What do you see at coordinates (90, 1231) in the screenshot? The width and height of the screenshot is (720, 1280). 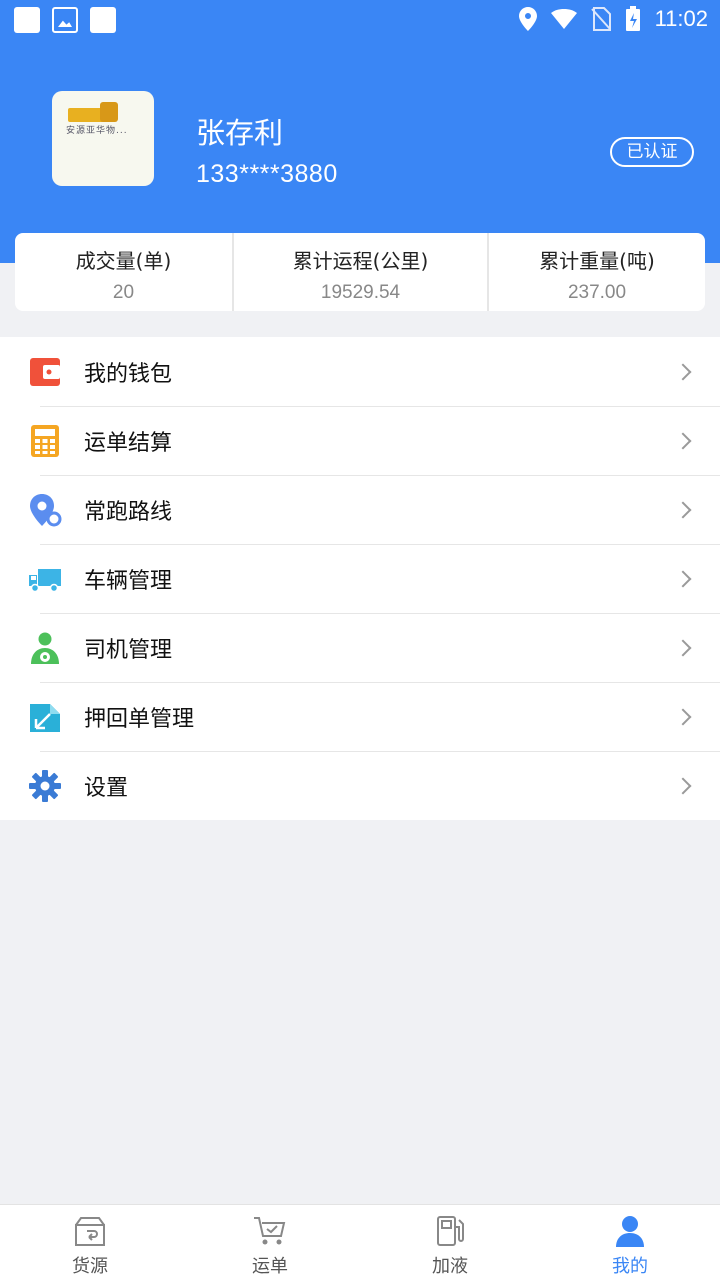 I see `cargo-box-icon` at bounding box center [90, 1231].